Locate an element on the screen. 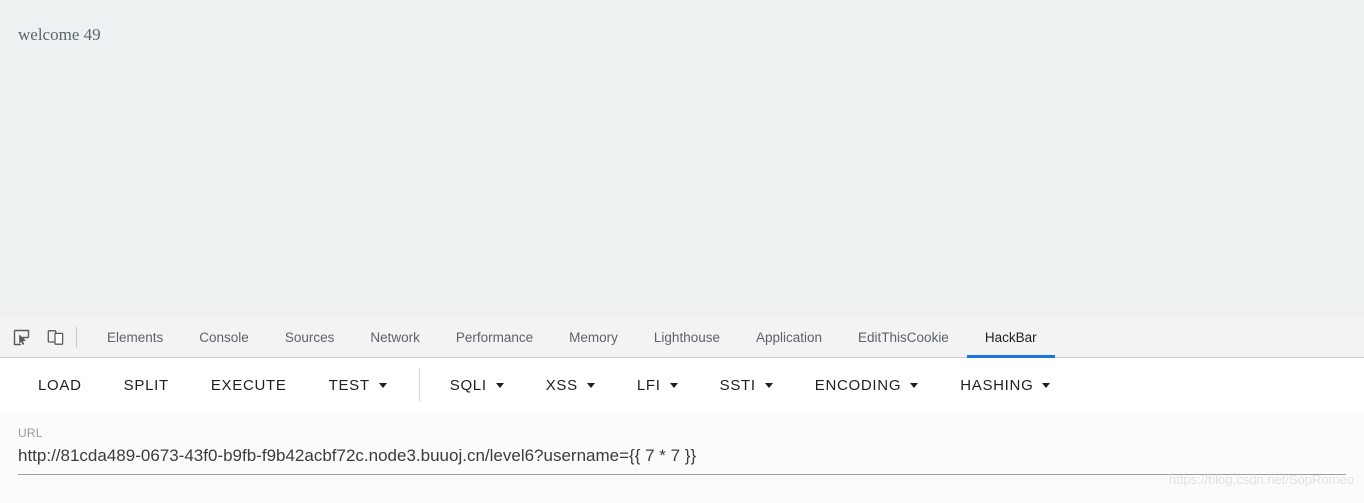 Image resolution: width=1364 pixels, height=503 pixels. devtools-tab-label: Application is located at coordinates (789, 337).